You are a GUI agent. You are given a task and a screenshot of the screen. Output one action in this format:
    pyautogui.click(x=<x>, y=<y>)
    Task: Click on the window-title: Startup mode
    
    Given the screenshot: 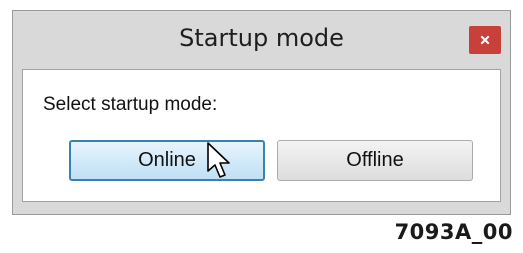 What is the action you would take?
    pyautogui.click(x=261, y=38)
    